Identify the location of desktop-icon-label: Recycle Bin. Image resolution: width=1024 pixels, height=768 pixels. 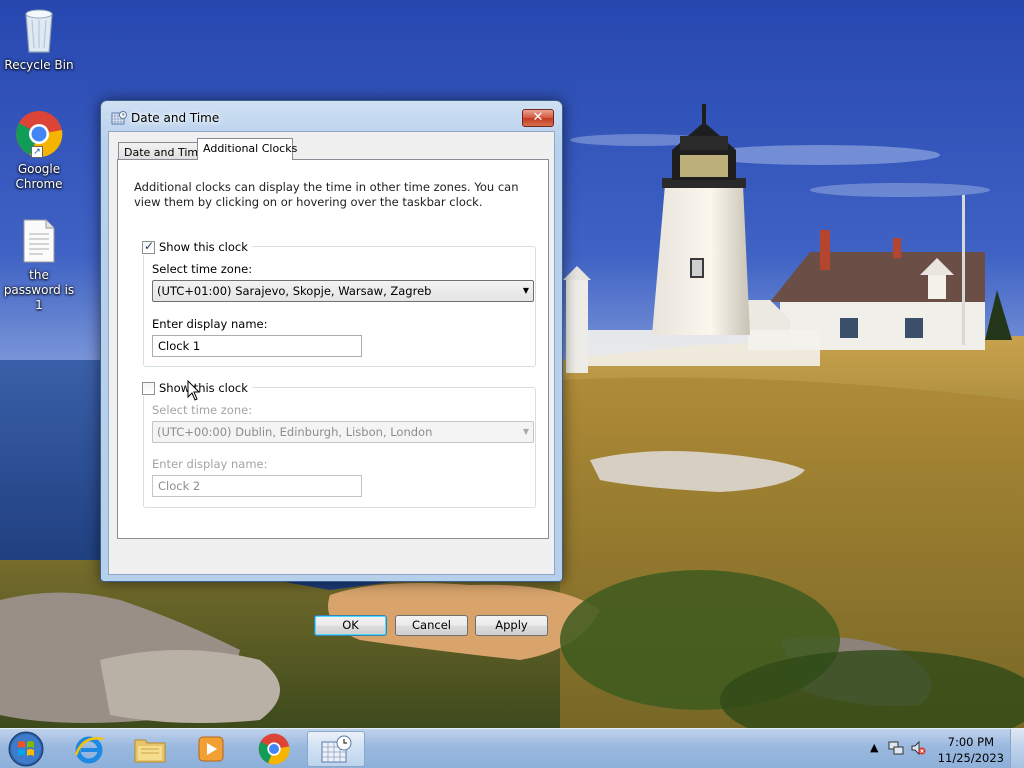
(39, 65).